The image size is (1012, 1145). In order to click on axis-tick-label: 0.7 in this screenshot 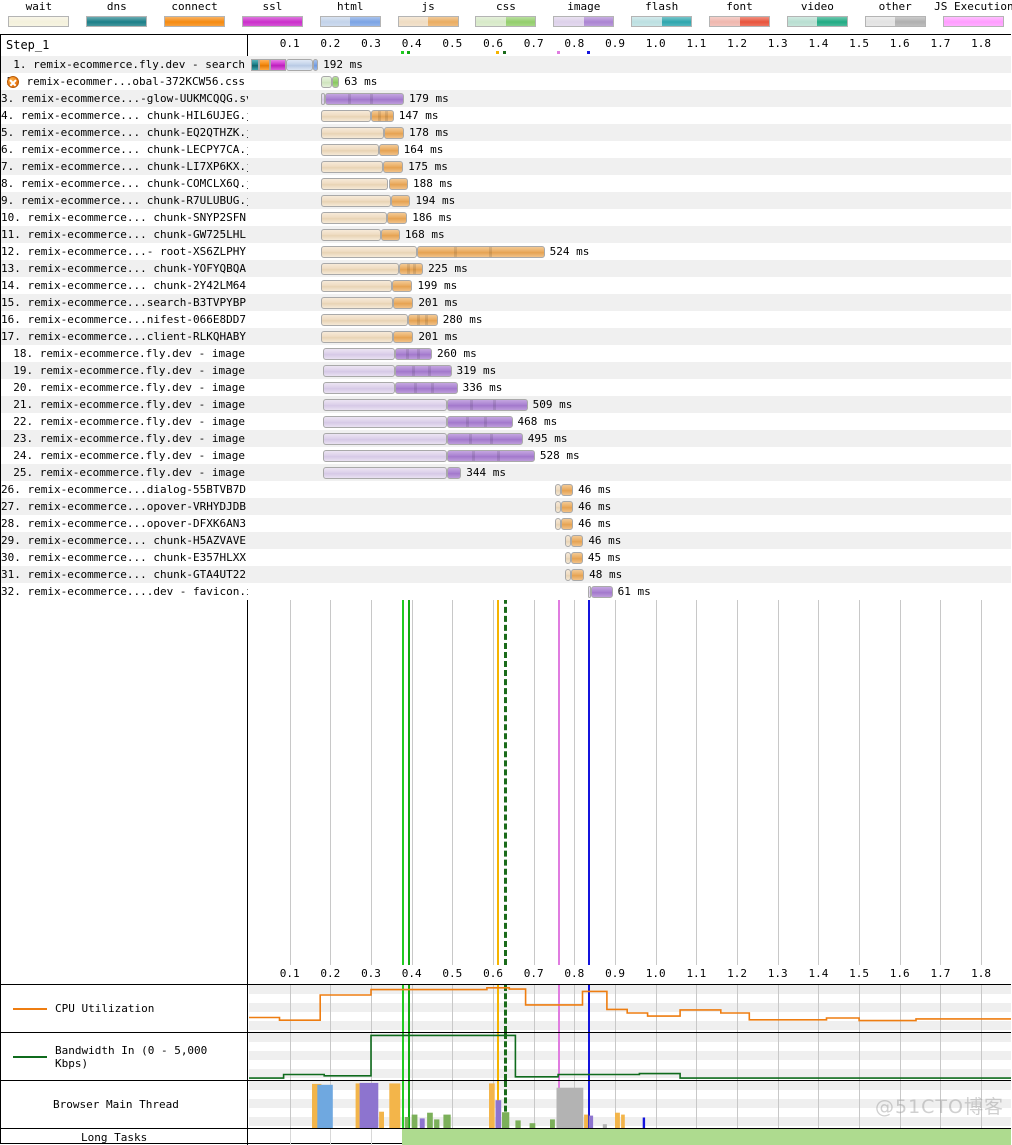, I will do `click(533, 43)`.